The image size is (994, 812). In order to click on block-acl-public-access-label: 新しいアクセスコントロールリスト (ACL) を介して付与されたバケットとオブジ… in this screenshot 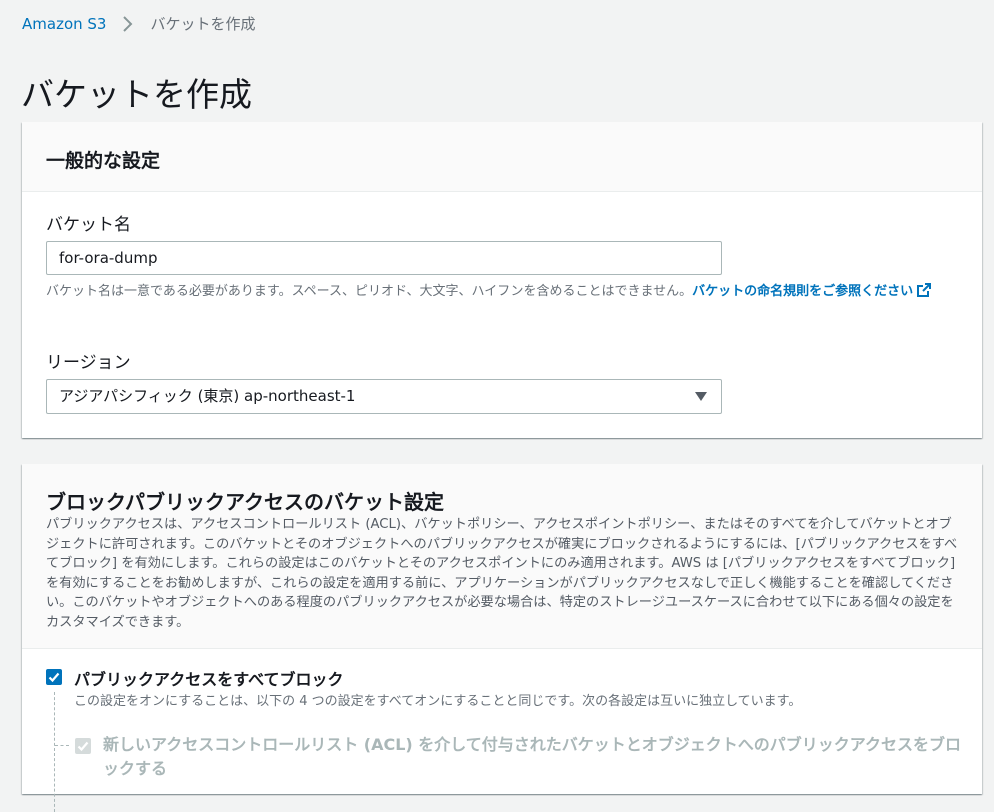, I will do `click(532, 756)`.